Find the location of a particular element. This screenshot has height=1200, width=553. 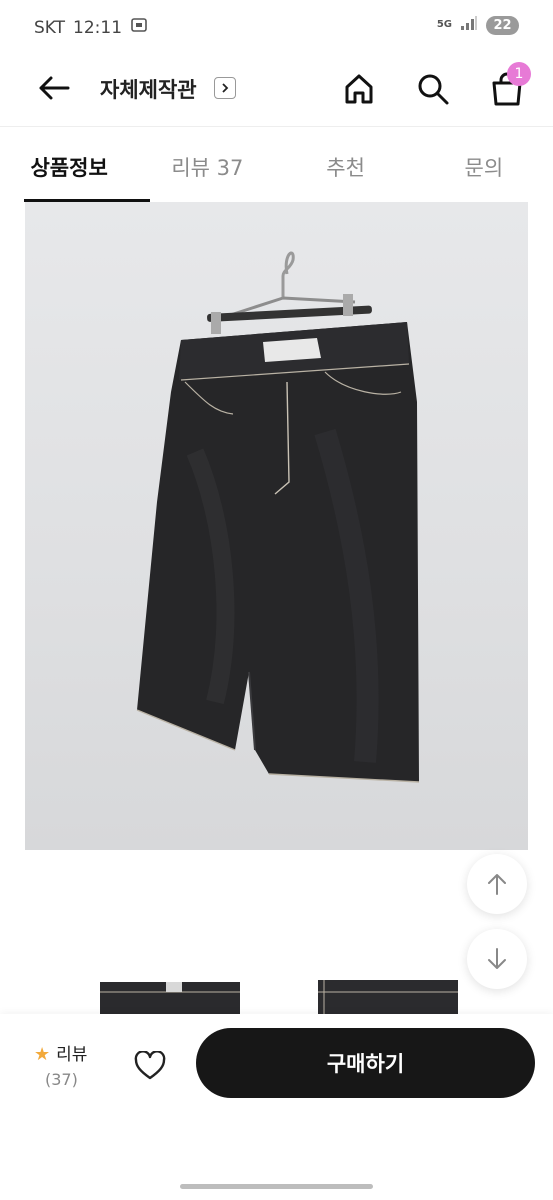

top-nav: 자체제작관 is located at coordinates (276, 89).